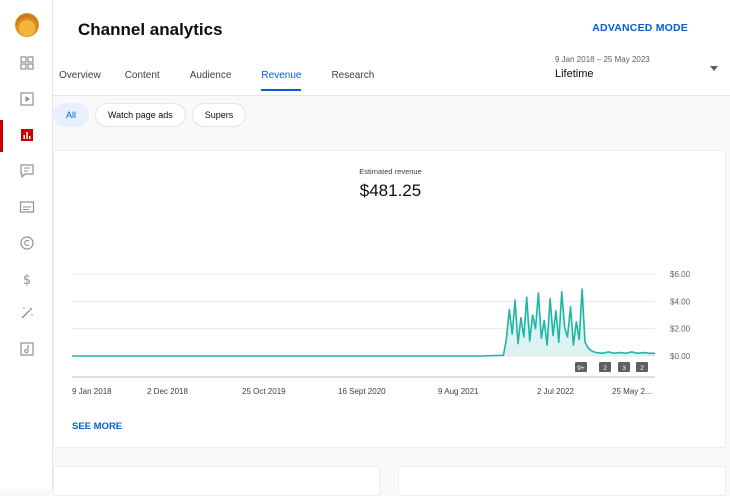  I want to click on revenue-area, so click(363, 322).